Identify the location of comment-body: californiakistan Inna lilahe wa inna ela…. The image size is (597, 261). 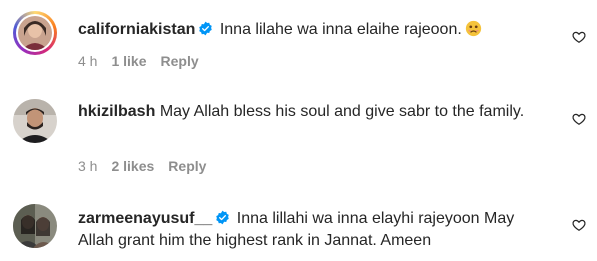
(313, 30).